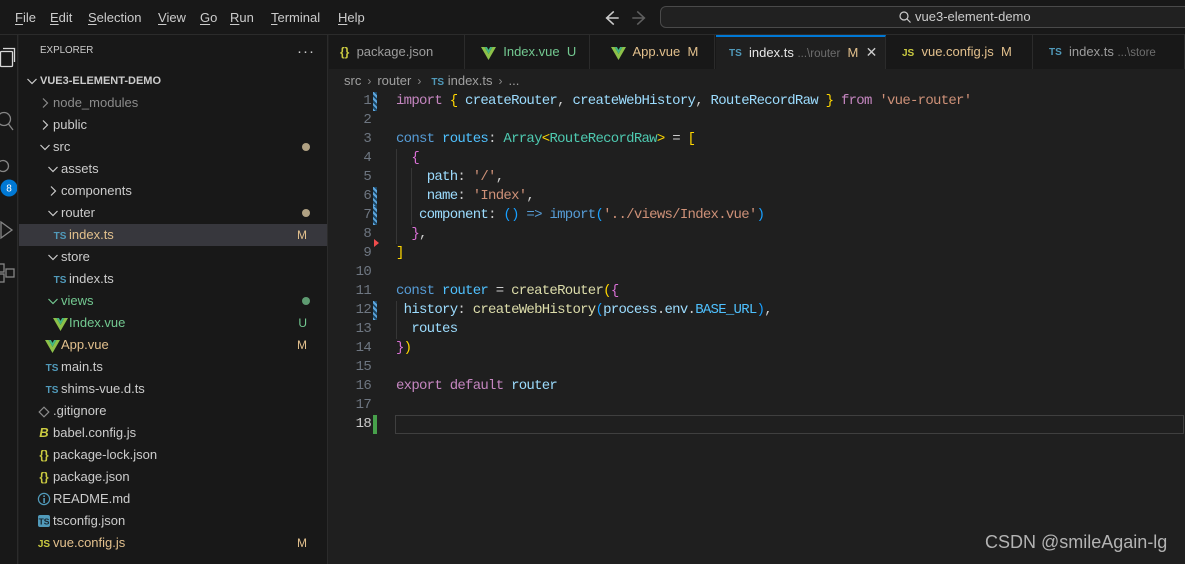 Image resolution: width=1185 pixels, height=564 pixels. I want to click on svg-text: 8, so click(9, 189).